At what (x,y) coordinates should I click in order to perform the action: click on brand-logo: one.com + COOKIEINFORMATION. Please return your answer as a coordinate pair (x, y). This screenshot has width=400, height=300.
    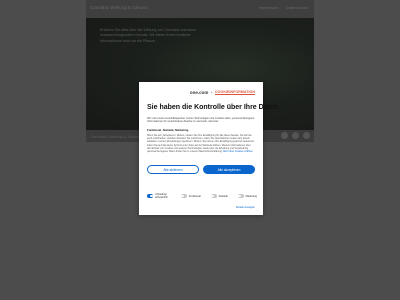
    Looking at the image, I should click on (222, 92).